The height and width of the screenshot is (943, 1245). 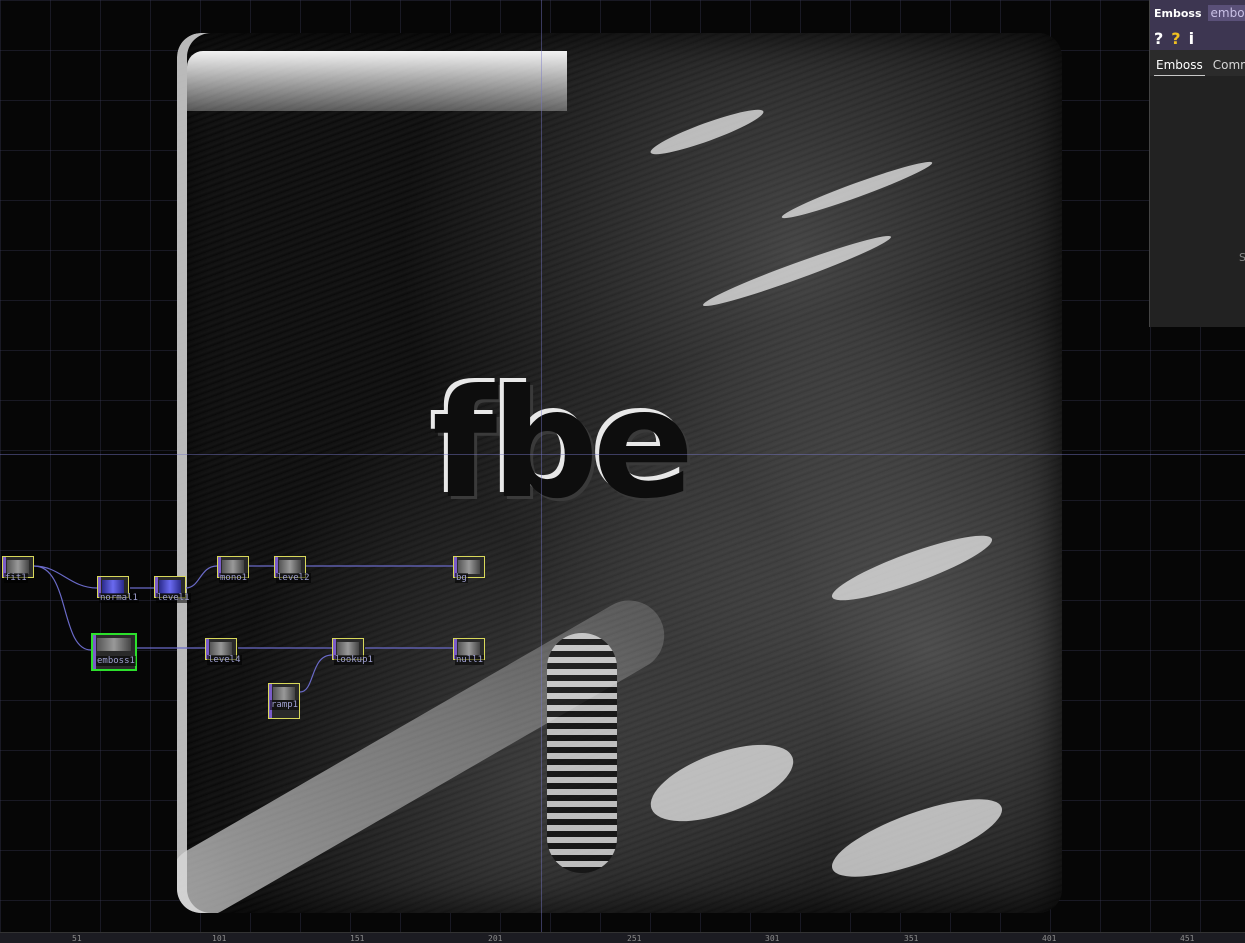 I want to click on python-help-icon: ?, so click(x=1175, y=38).